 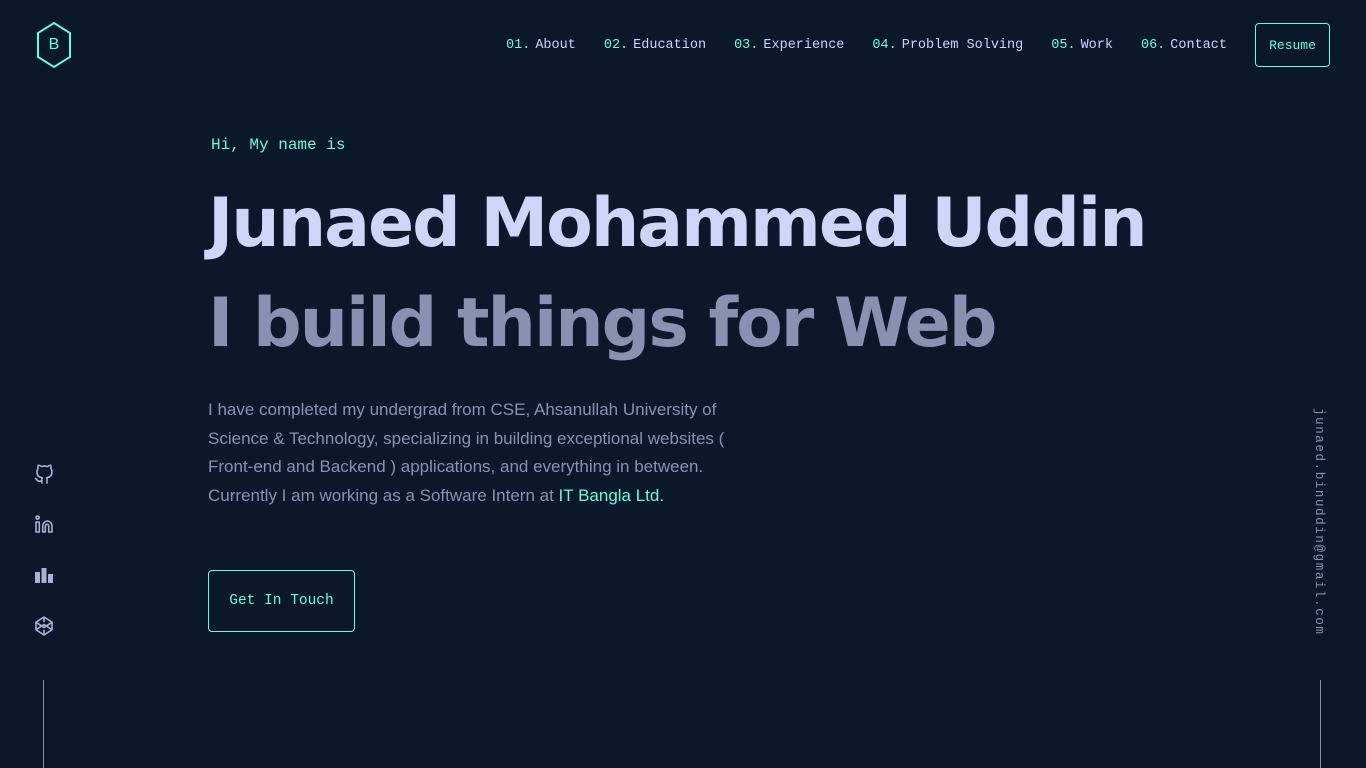 I want to click on nav-item-problem-solving: 04. Problem Solving, so click(x=947, y=45).